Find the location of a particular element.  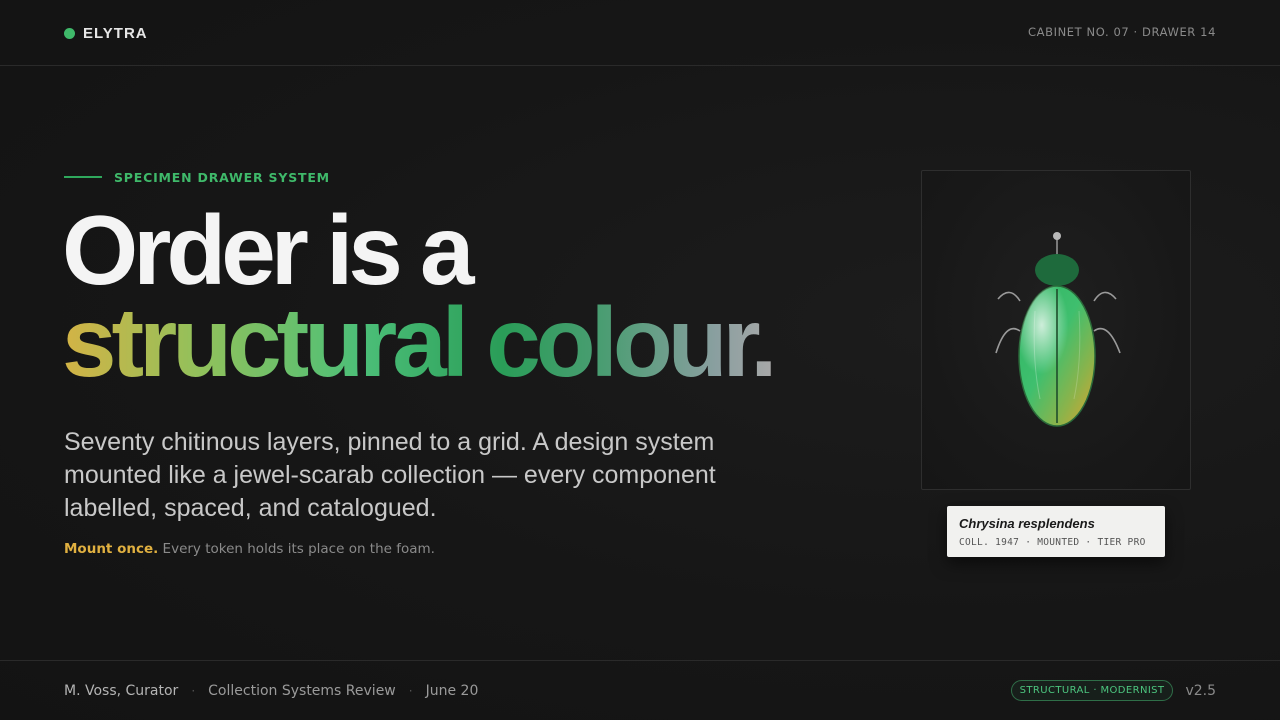

note-emphasis: Mount once. is located at coordinates (111, 549).